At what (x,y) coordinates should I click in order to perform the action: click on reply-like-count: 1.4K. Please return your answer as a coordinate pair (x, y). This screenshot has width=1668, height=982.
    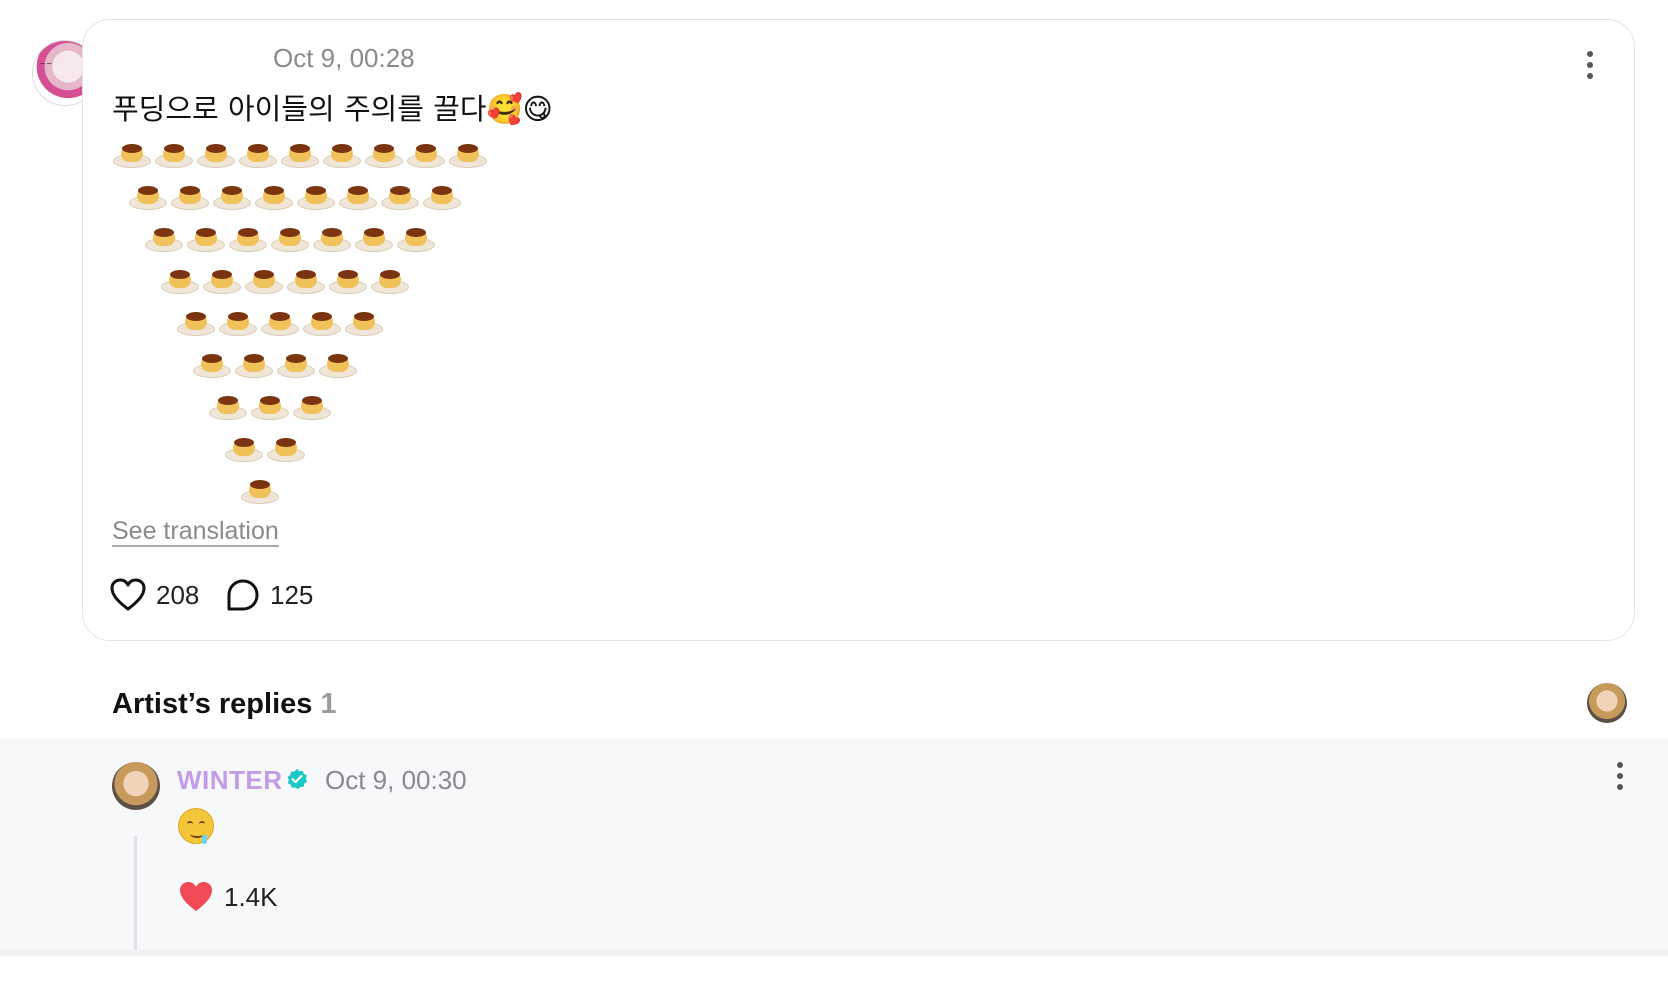
    Looking at the image, I should click on (251, 896).